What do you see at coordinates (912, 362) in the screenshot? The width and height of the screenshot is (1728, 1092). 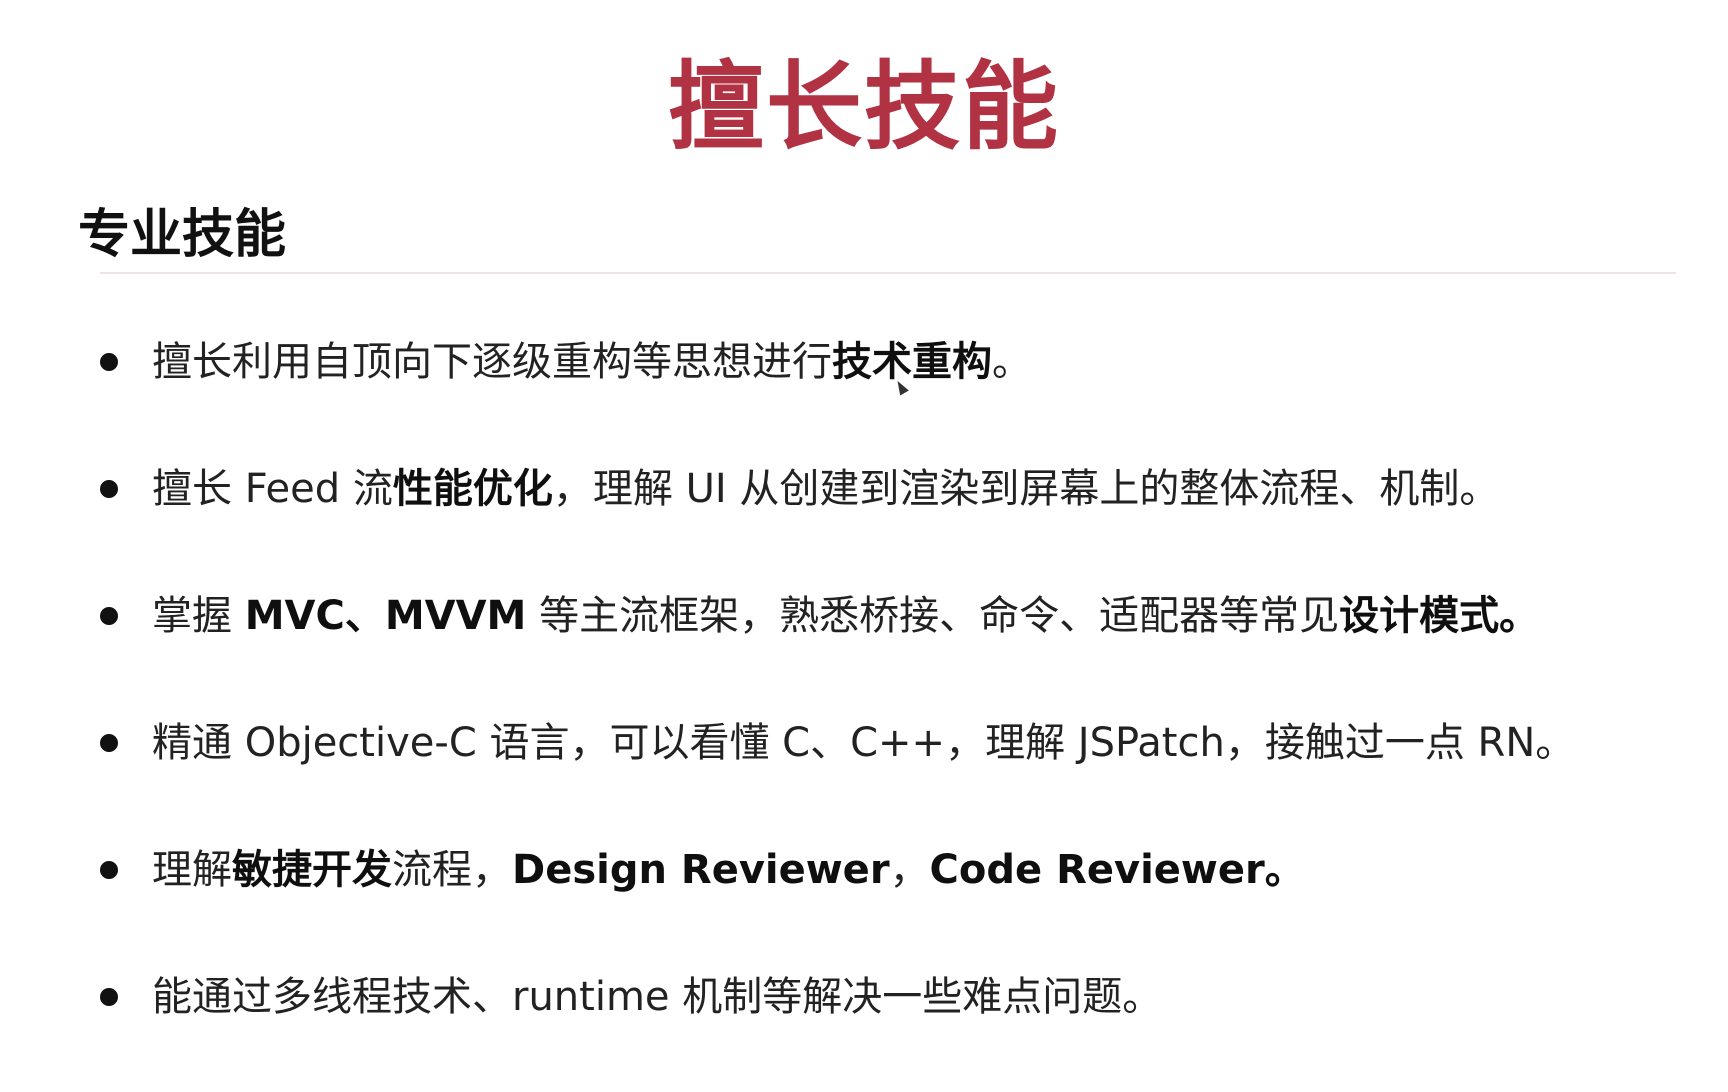 I see `bold-run: 技术重构` at bounding box center [912, 362].